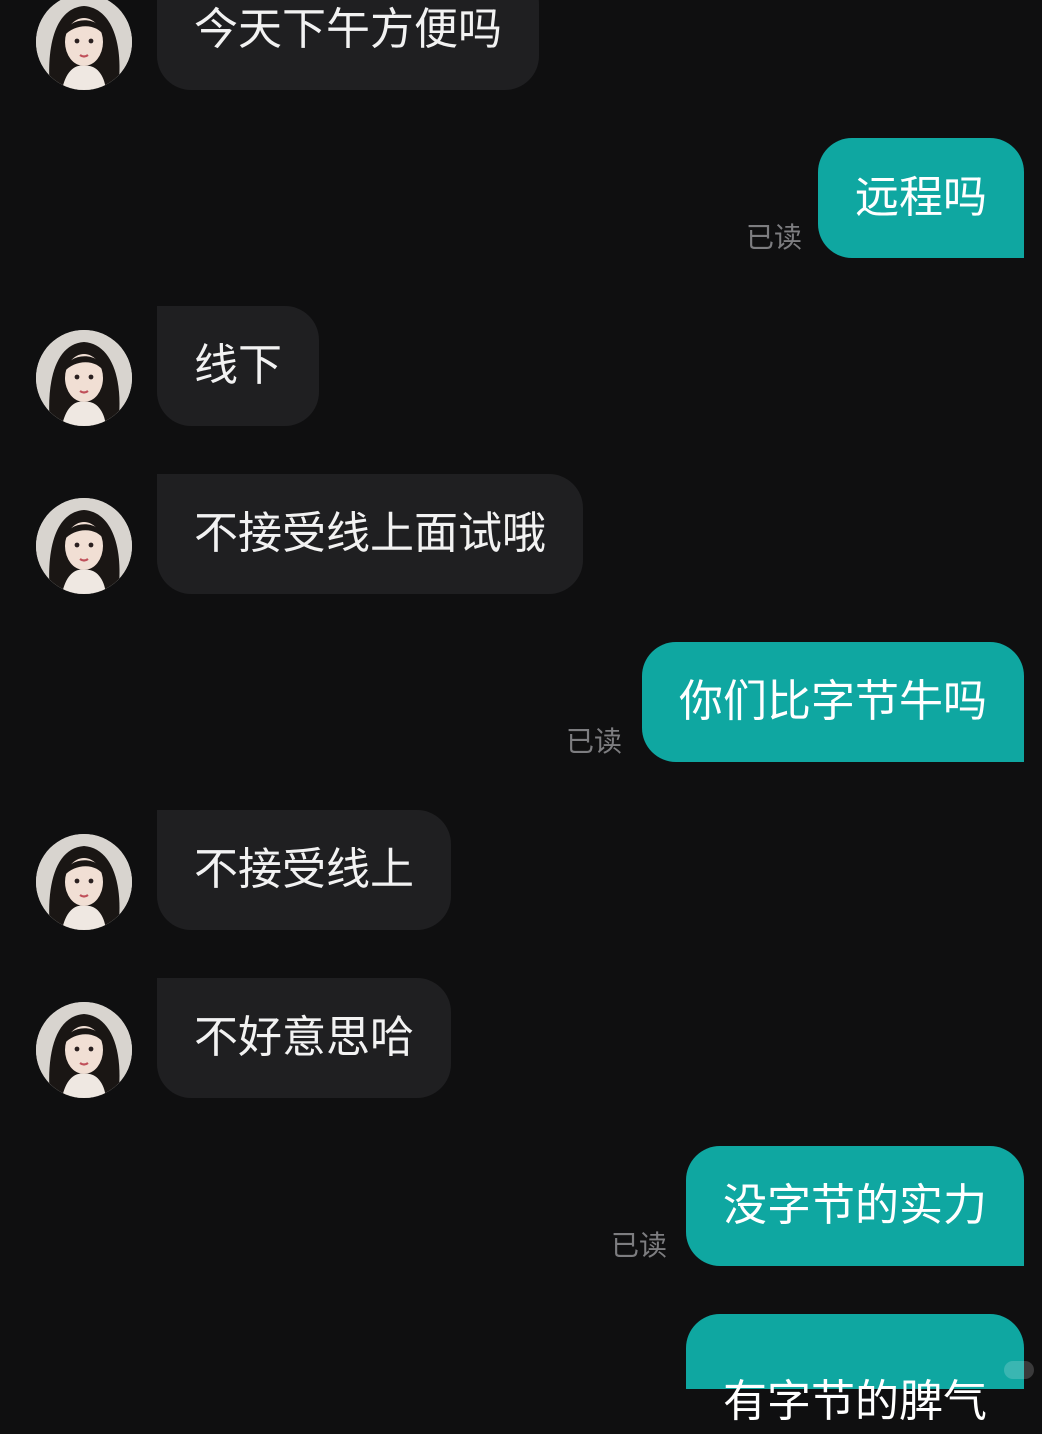  What do you see at coordinates (855, 1401) in the screenshot?
I see `message-text: 有字节的脾气` at bounding box center [855, 1401].